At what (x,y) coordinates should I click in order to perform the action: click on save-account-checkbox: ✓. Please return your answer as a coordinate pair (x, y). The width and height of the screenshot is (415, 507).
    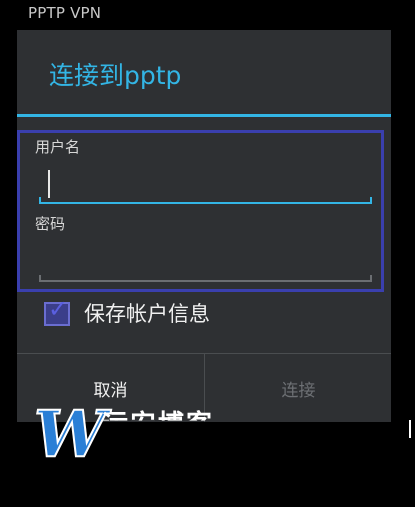
    Looking at the image, I should click on (57, 311).